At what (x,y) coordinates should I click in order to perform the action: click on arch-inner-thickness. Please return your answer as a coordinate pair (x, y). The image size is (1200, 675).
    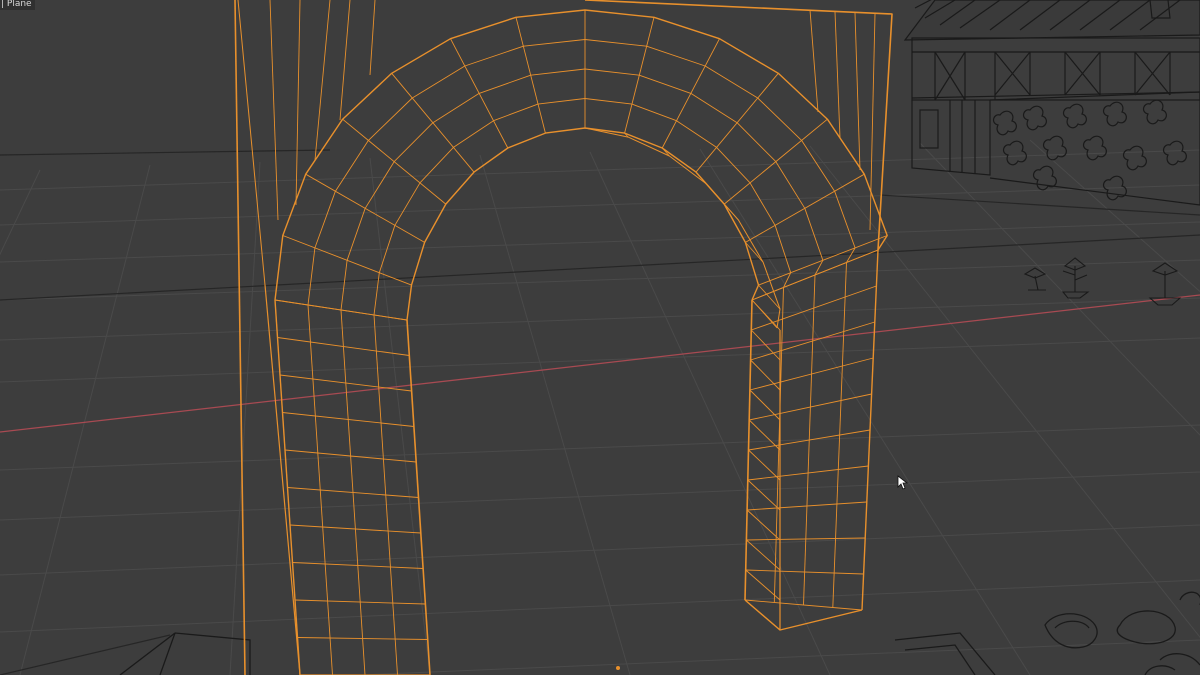
    Looking at the image, I should click on (682, 228).